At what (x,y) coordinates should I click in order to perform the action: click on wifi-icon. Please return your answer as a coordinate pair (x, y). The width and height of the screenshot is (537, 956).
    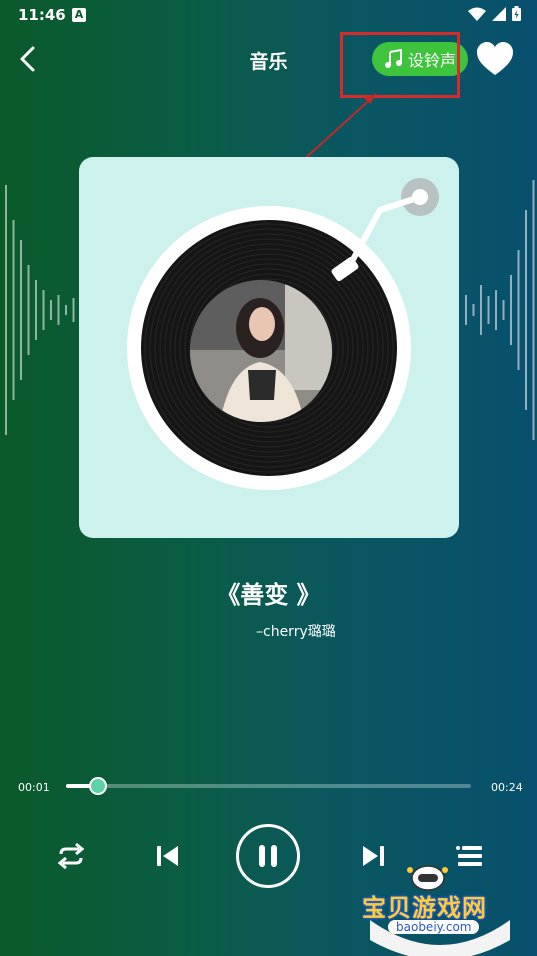
    Looking at the image, I should click on (477, 14).